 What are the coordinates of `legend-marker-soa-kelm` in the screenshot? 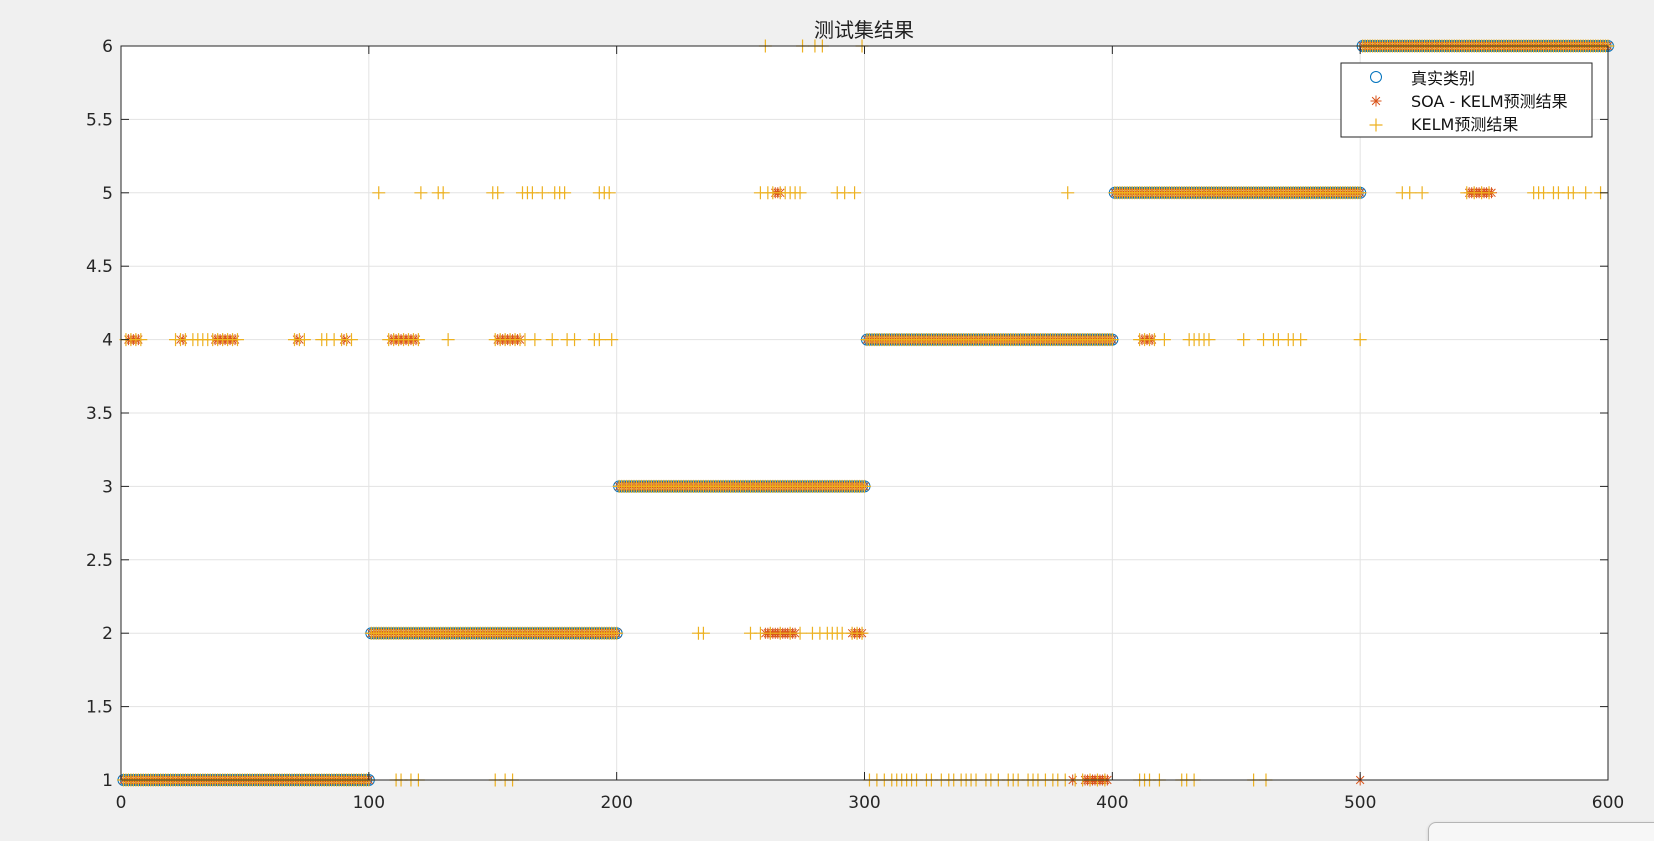 It's located at (1376, 101).